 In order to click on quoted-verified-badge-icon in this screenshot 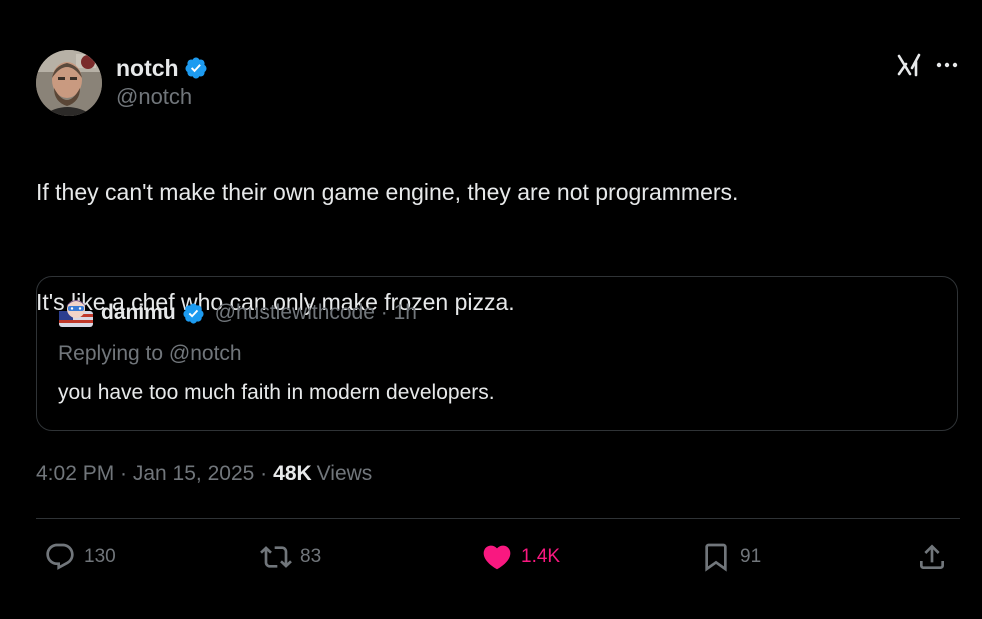, I will do `click(193, 313)`.